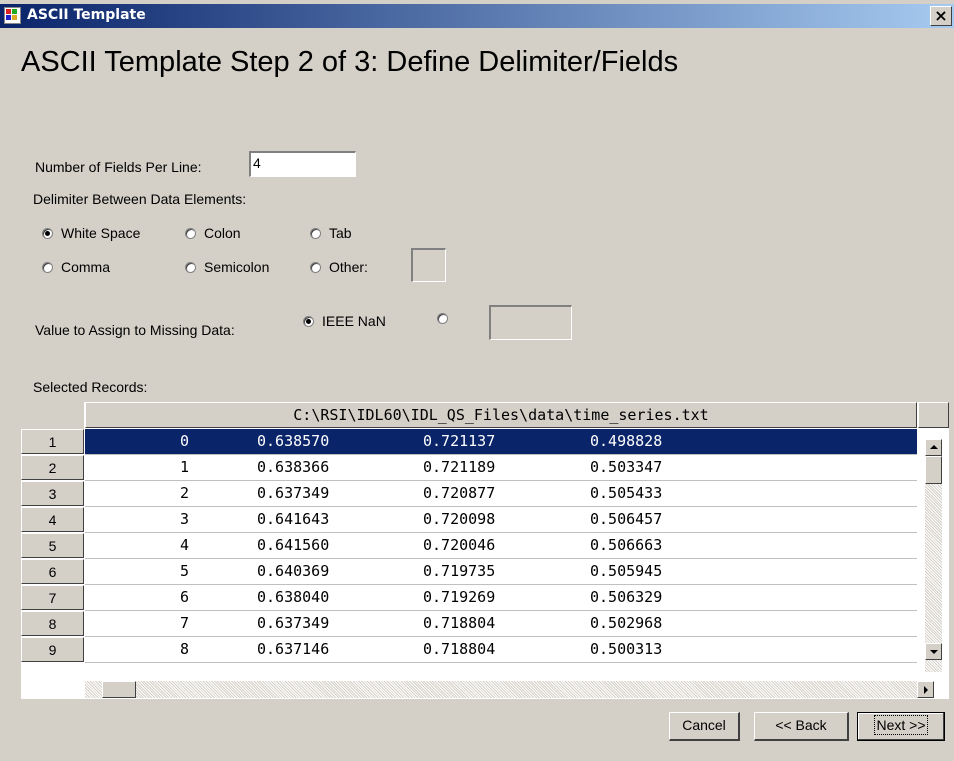  I want to click on table-row: 6 5 0.640369 0.719735 0.505945, so click(469, 572).